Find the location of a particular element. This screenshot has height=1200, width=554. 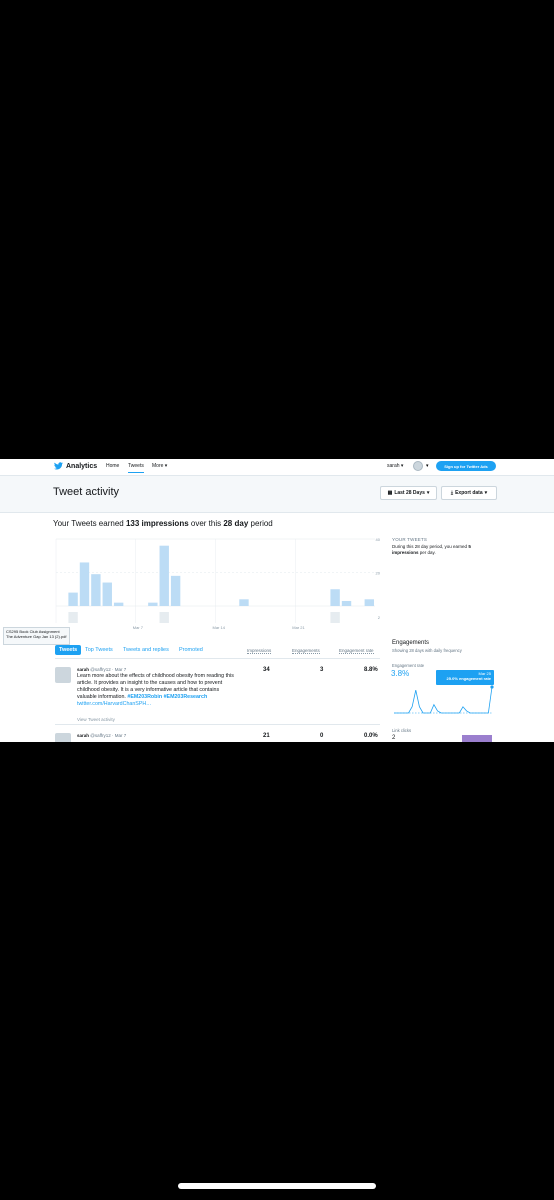

hashtag-link: #EM203Robin is located at coordinates (144, 697).